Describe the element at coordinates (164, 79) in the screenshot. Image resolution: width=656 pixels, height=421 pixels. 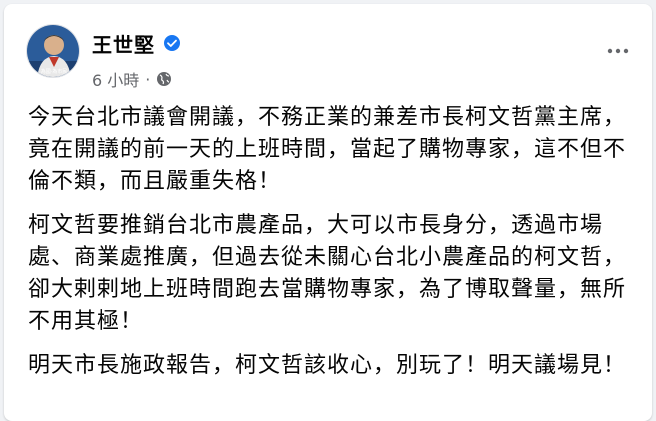
I see `globe-icon` at that location.